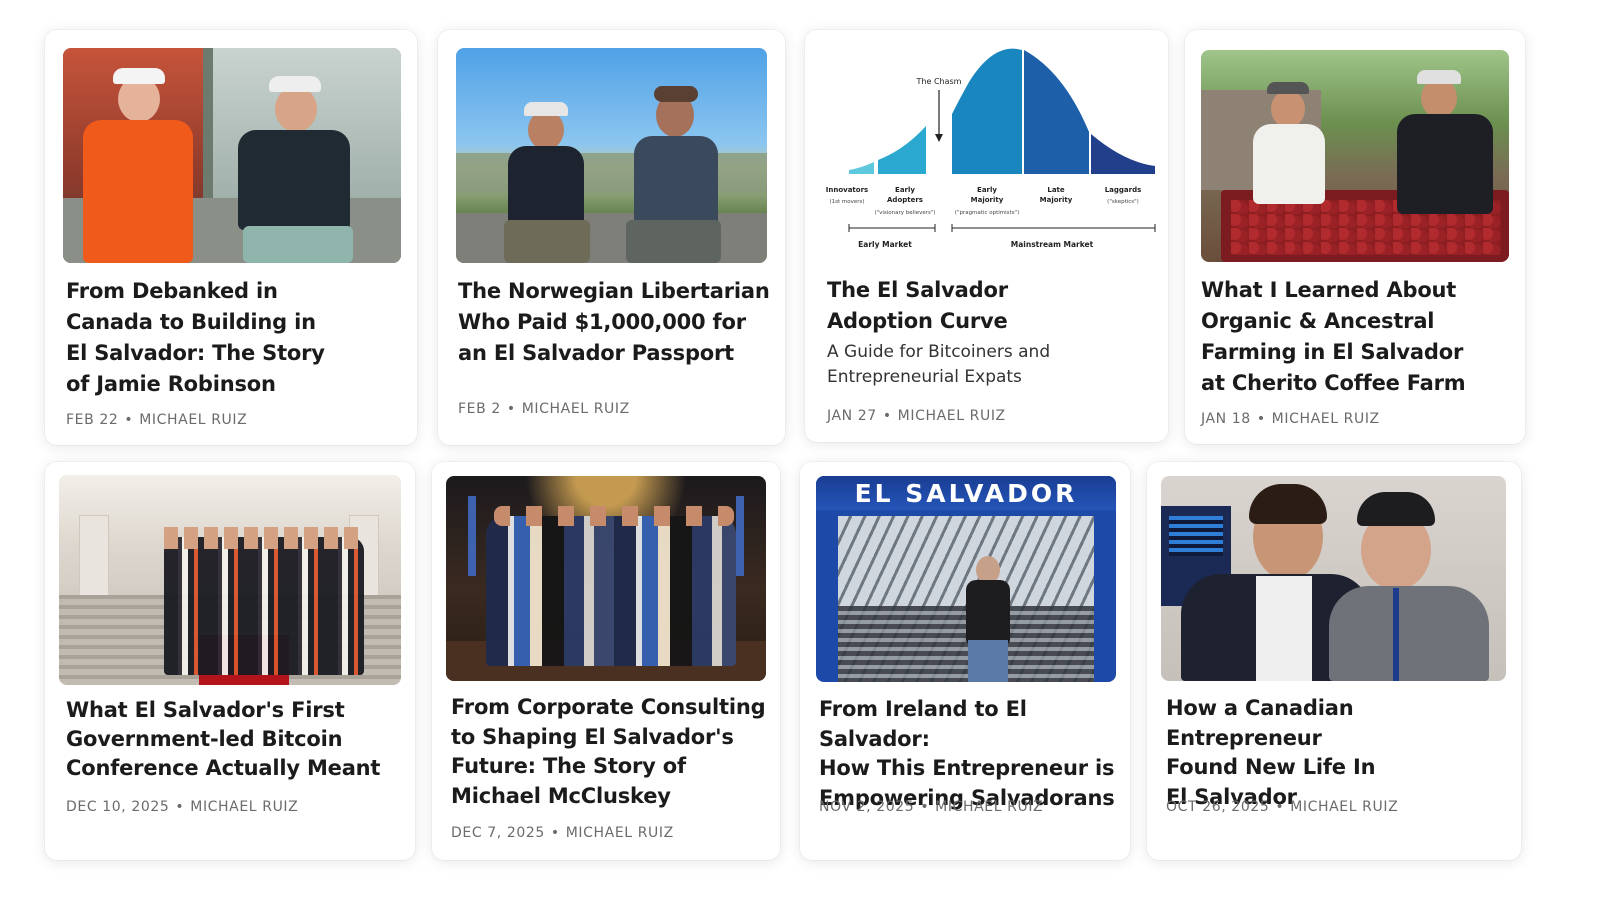 This screenshot has height=900, width=1600. Describe the element at coordinates (885, 244) in the screenshot. I see `market-label-early: Early Market` at that location.